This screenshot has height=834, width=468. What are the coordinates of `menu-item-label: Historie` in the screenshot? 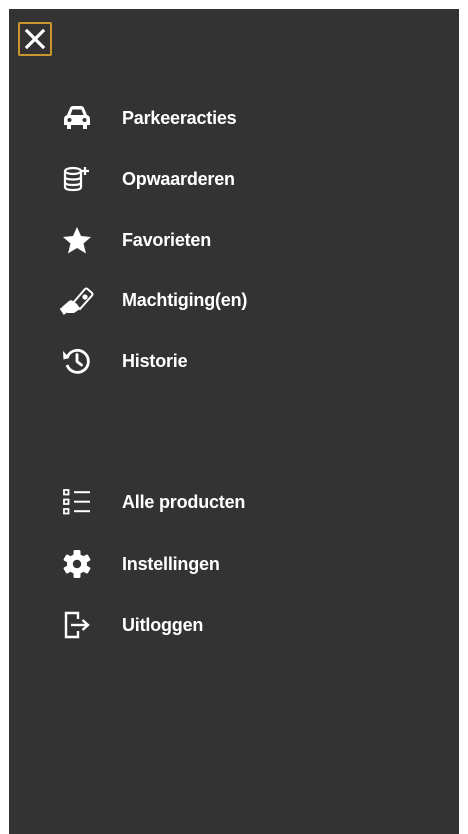 It's located at (155, 360).